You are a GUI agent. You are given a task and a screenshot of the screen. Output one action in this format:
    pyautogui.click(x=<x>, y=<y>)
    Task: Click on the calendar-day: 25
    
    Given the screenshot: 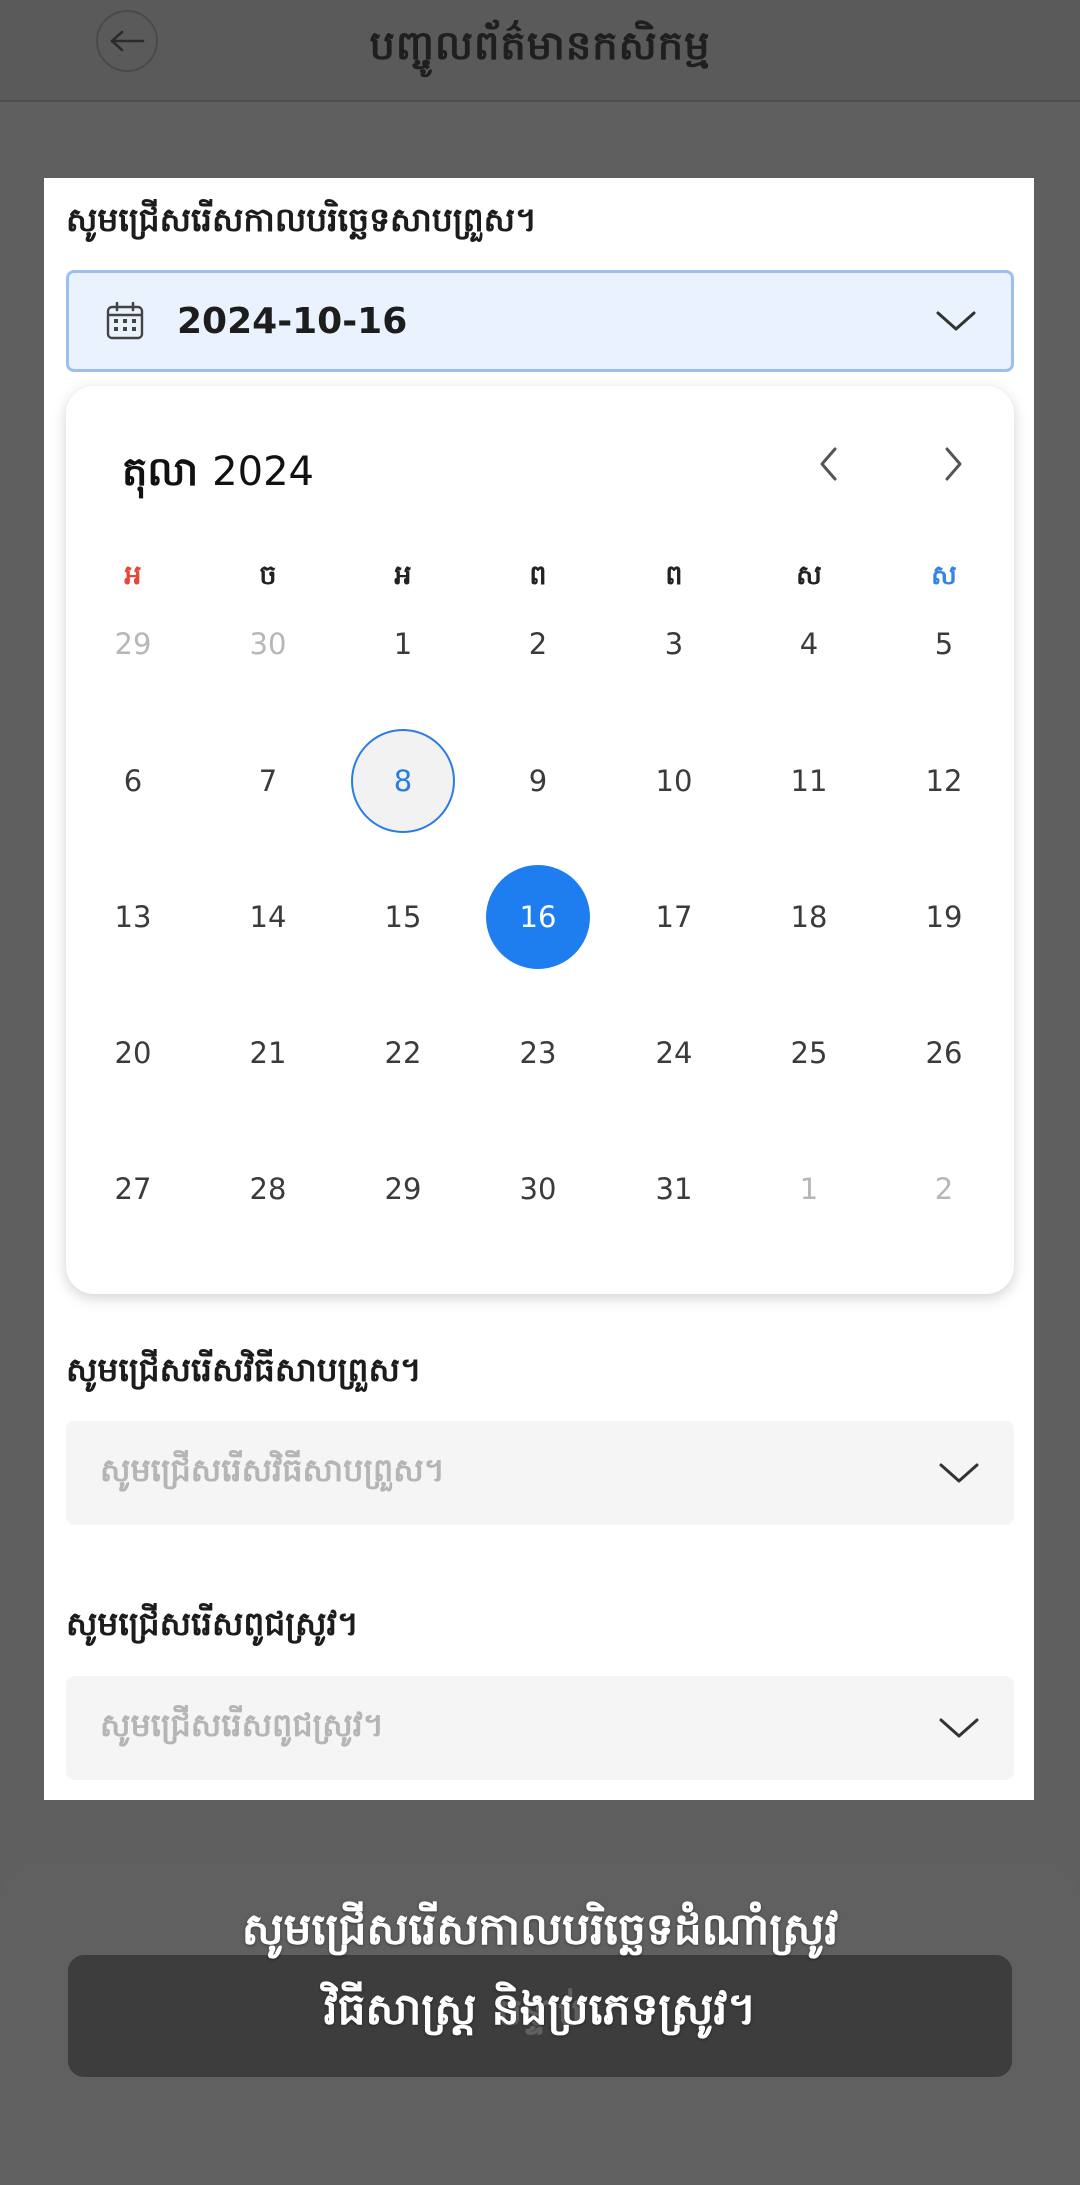 What is the action you would take?
    pyautogui.click(x=809, y=1053)
    